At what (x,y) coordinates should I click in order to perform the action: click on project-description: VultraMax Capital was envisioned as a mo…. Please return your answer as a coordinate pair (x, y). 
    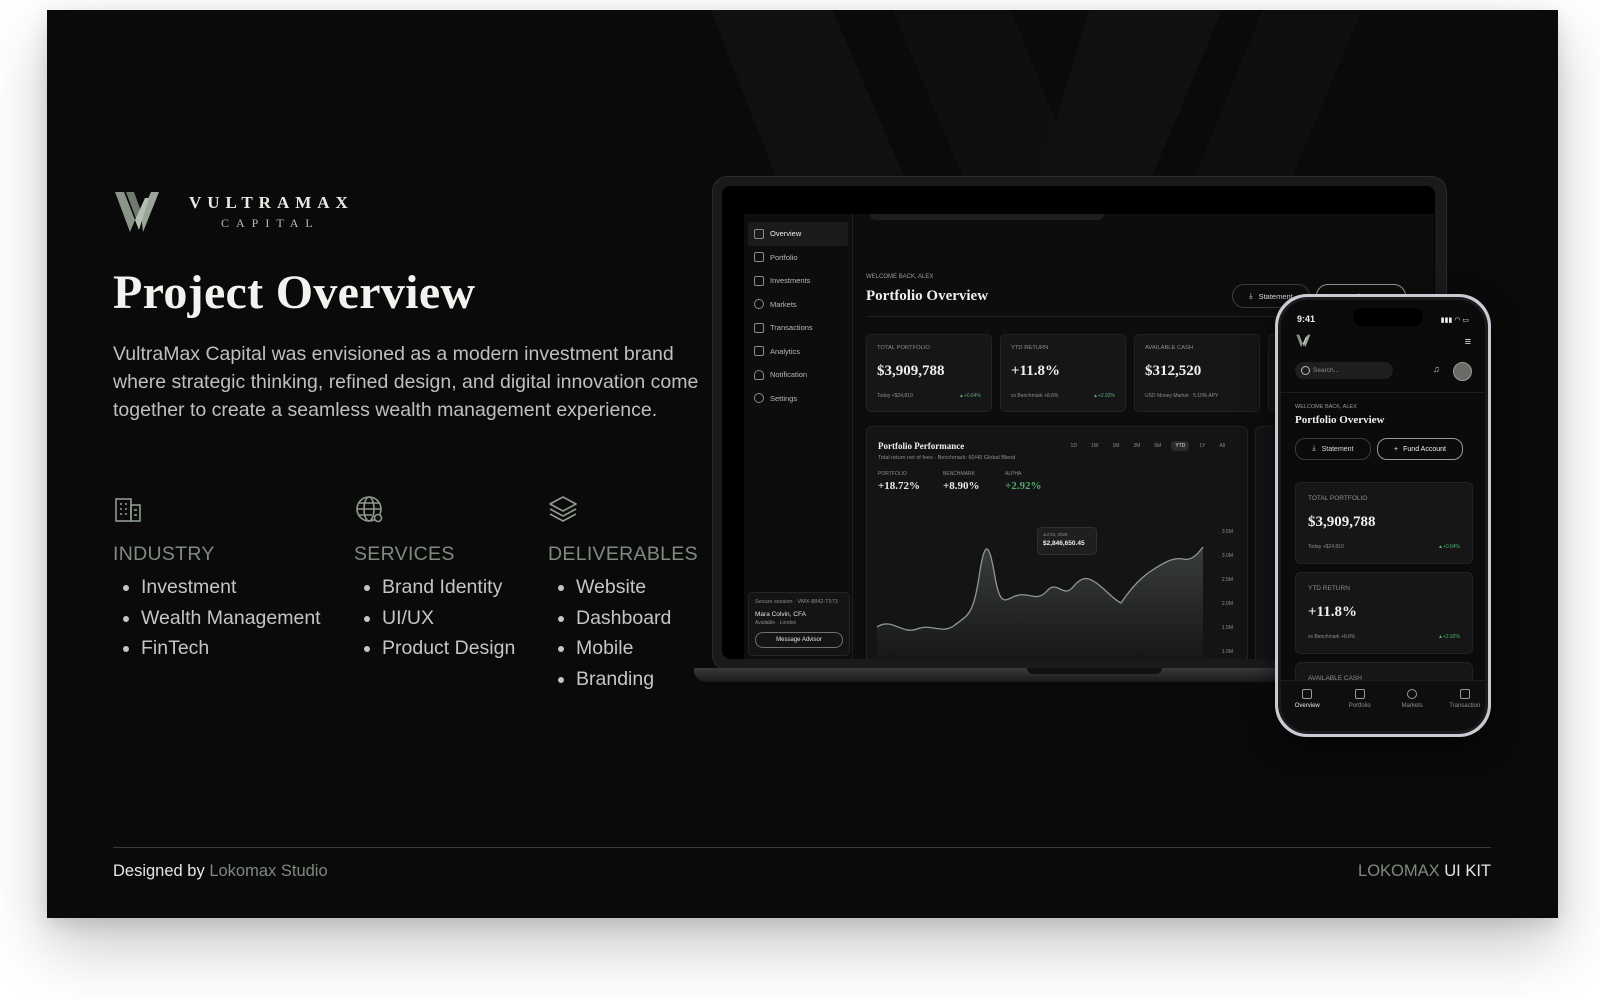
    Looking at the image, I should click on (406, 382).